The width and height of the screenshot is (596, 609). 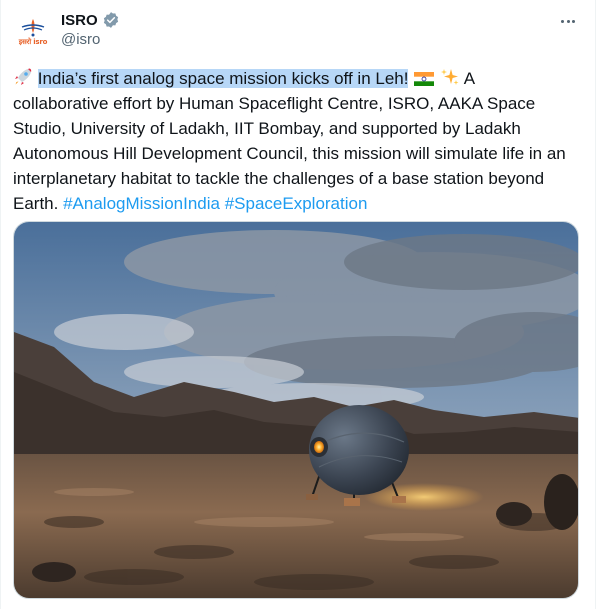 What do you see at coordinates (141, 203) in the screenshot?
I see `hashtag-link: #AnalogMissionIndia` at bounding box center [141, 203].